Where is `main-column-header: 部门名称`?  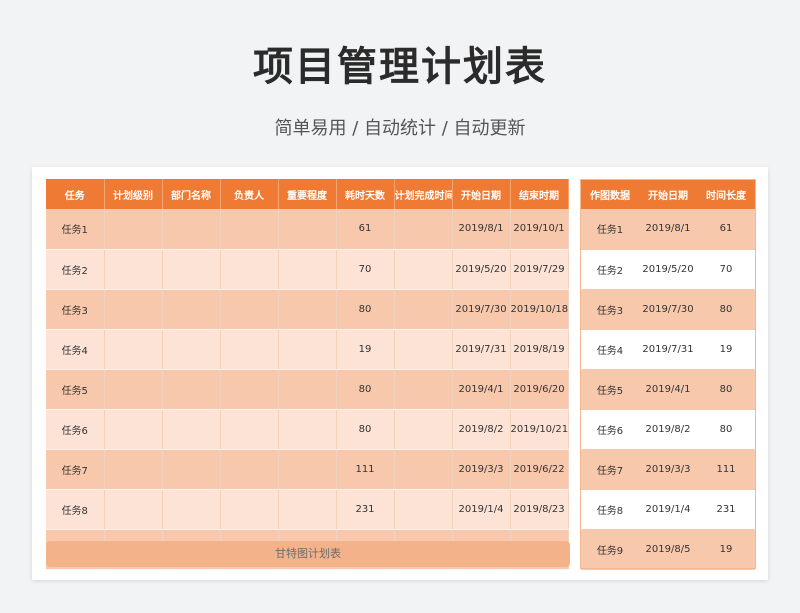 main-column-header: 部门名称 is located at coordinates (191, 194).